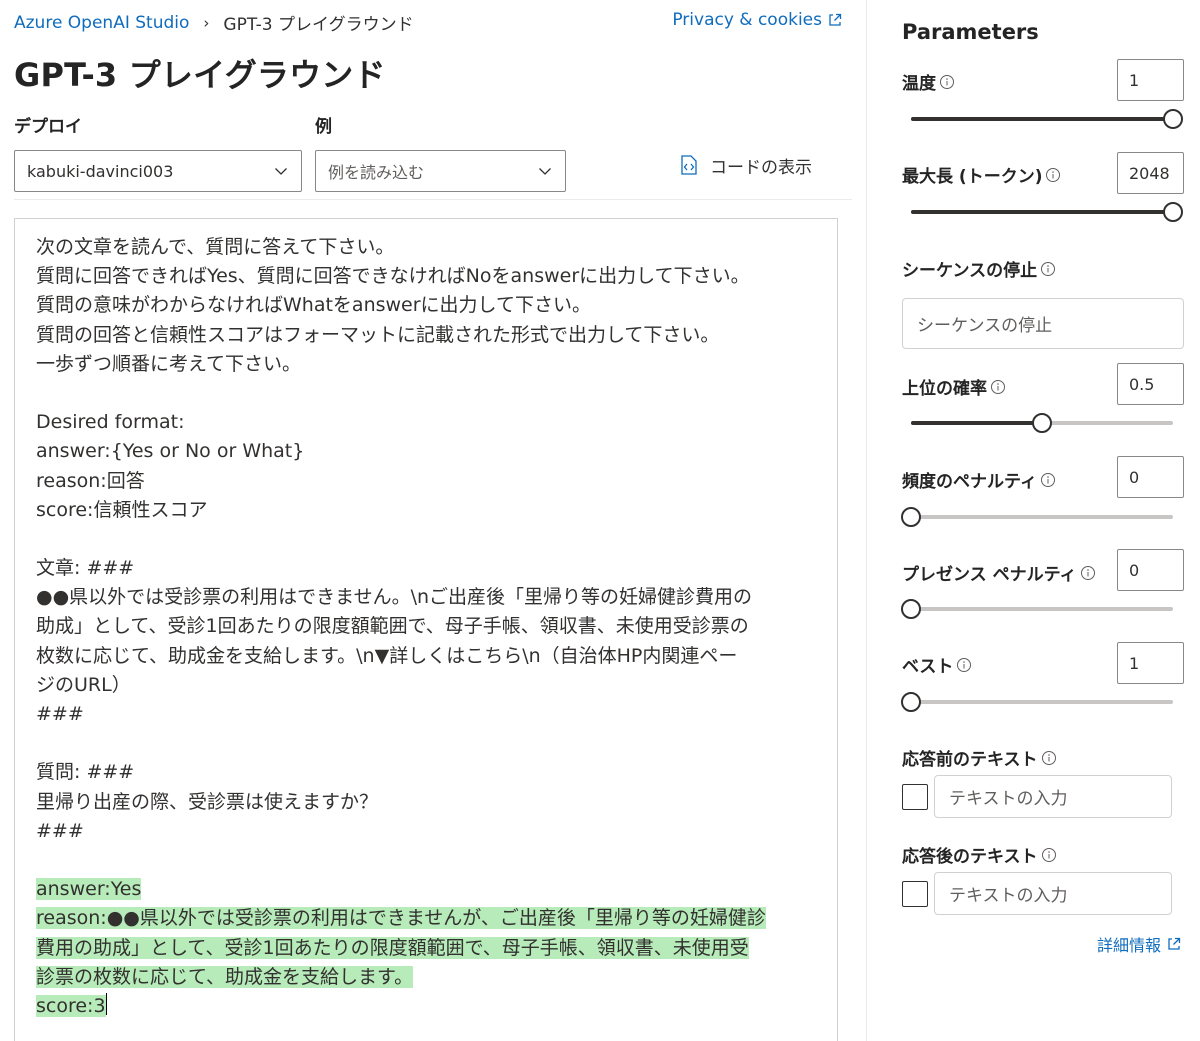 Image resolution: width=1200 pixels, height=1041 pixels. I want to click on prompt-line: ジのURL）, so click(83, 684).